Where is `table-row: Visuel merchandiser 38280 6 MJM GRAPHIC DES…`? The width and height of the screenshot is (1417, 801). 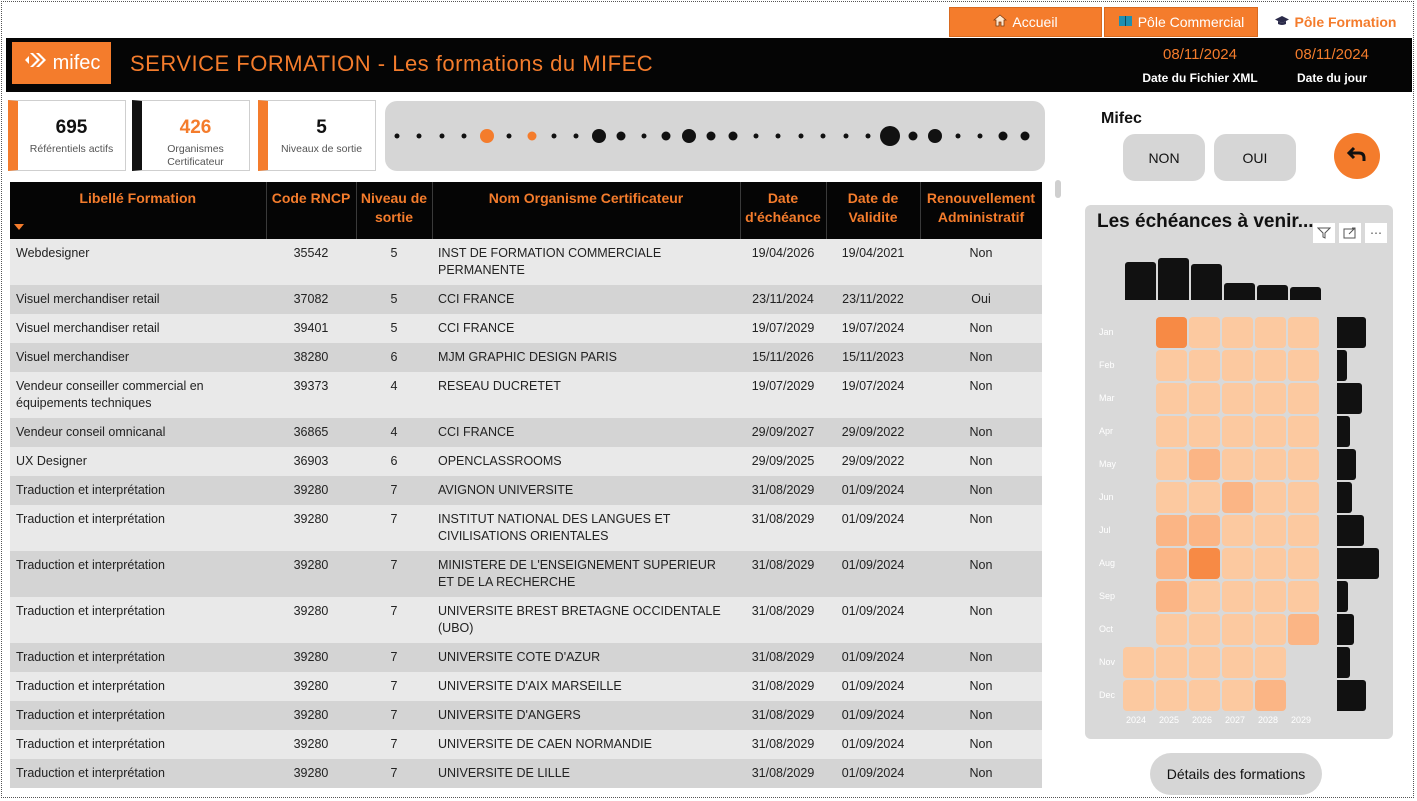 table-row: Visuel merchandiser 38280 6 MJM GRAPHIC DES… is located at coordinates (526, 357).